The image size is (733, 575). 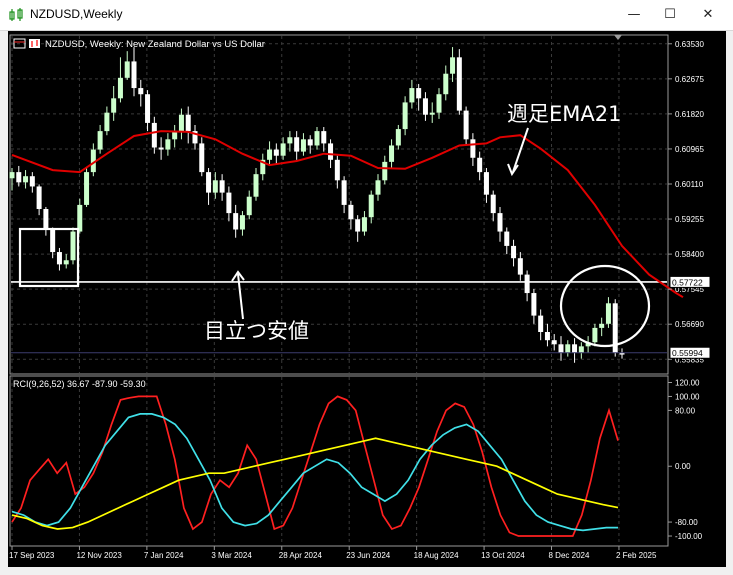 I want to click on rci-title: RCI(9,26,52) 36.67 -87.90 -59.30, so click(x=79, y=384).